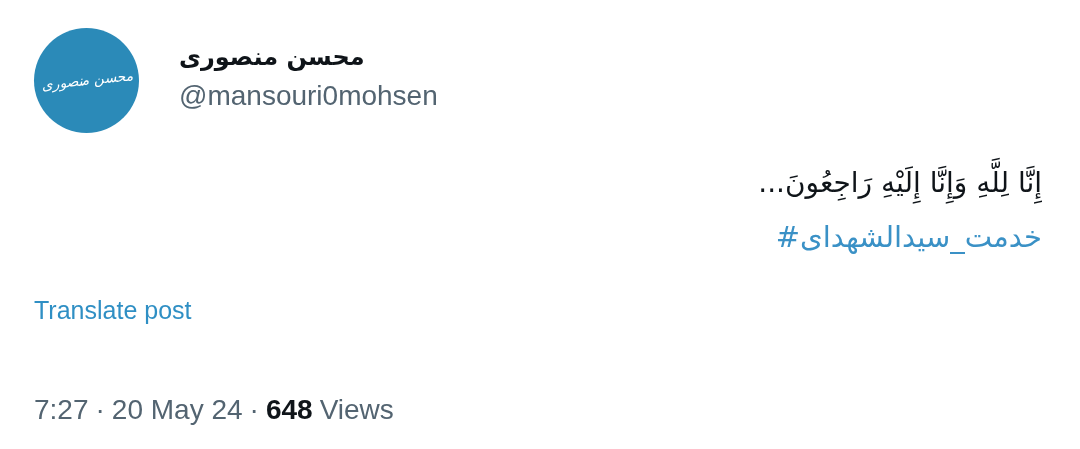 Image resolution: width=1080 pixels, height=449 pixels. Describe the element at coordinates (113, 310) in the screenshot. I see `translate-link: Translate post` at that location.